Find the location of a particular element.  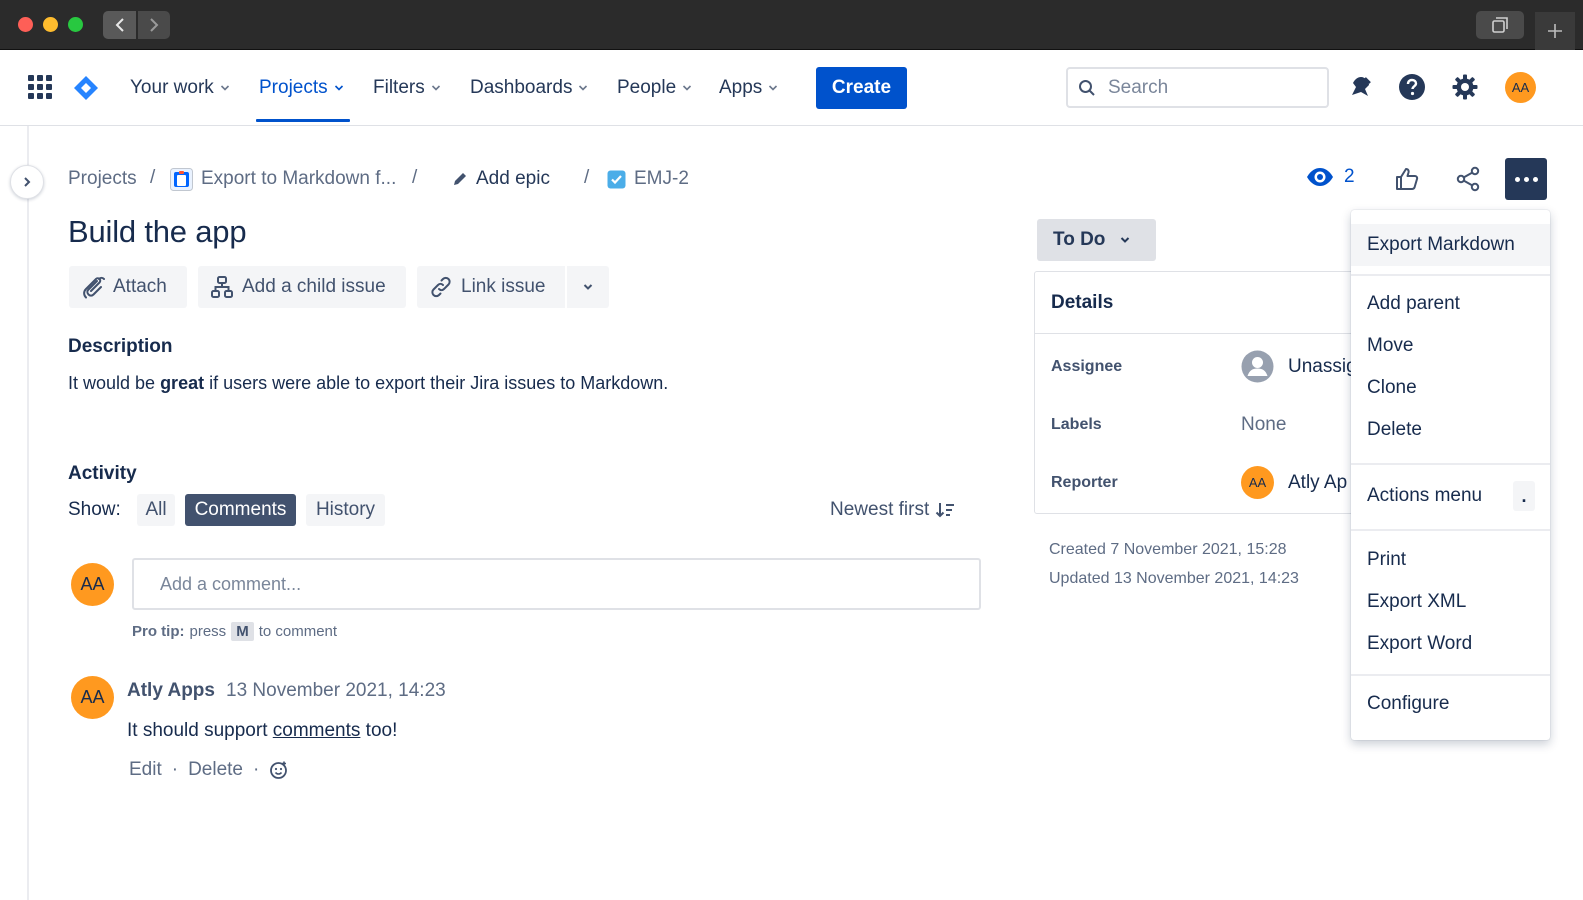

search-field is located at coordinates (1197, 87).